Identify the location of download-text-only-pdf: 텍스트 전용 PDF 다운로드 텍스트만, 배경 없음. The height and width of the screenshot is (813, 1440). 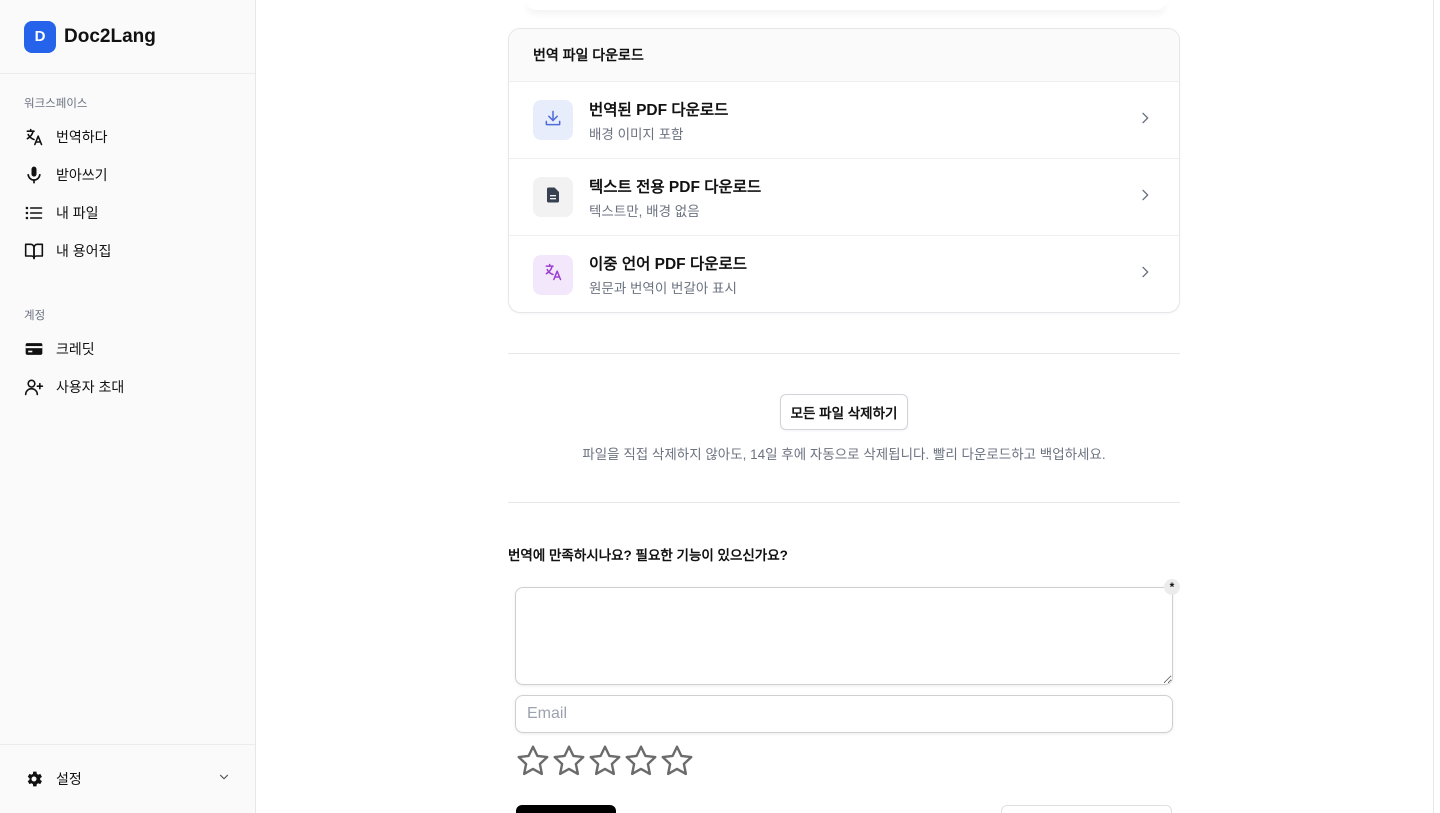
(844, 197).